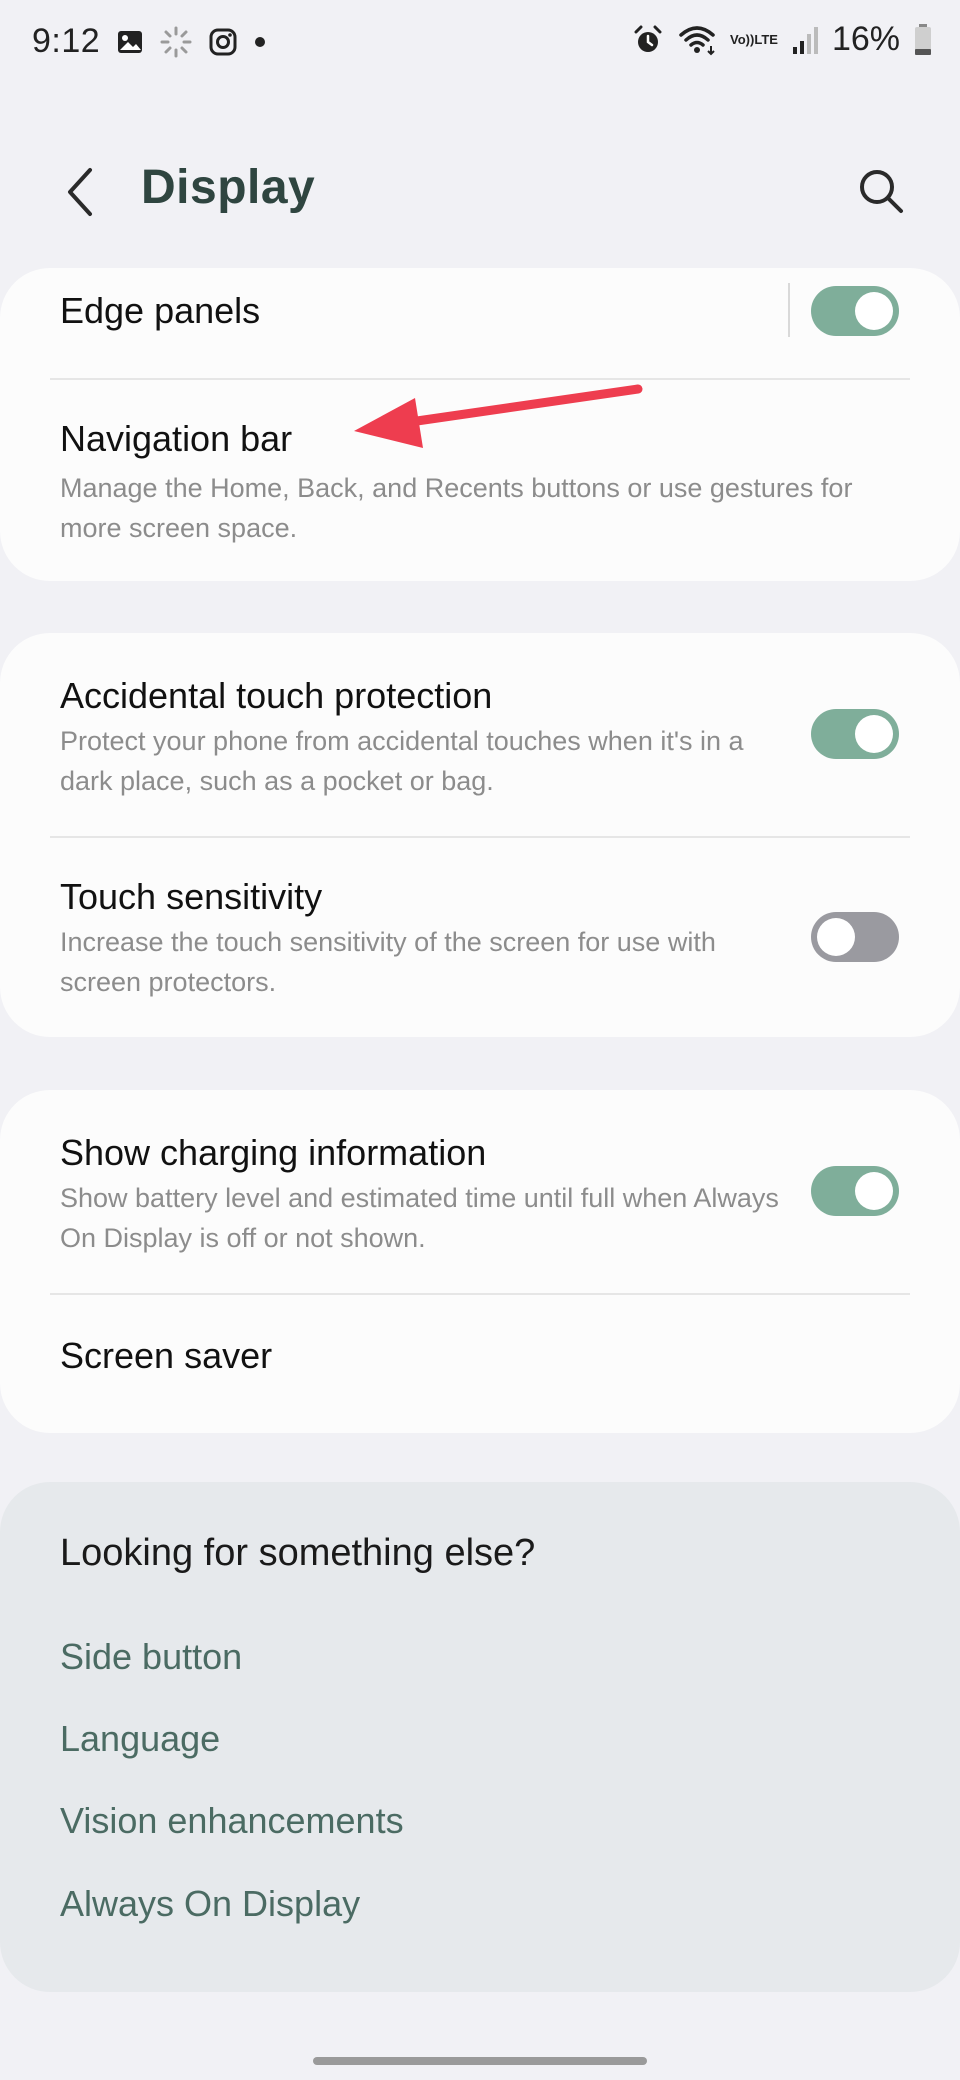 The width and height of the screenshot is (960, 2080). Describe the element at coordinates (228, 187) in the screenshot. I see `page-title: Display` at that location.